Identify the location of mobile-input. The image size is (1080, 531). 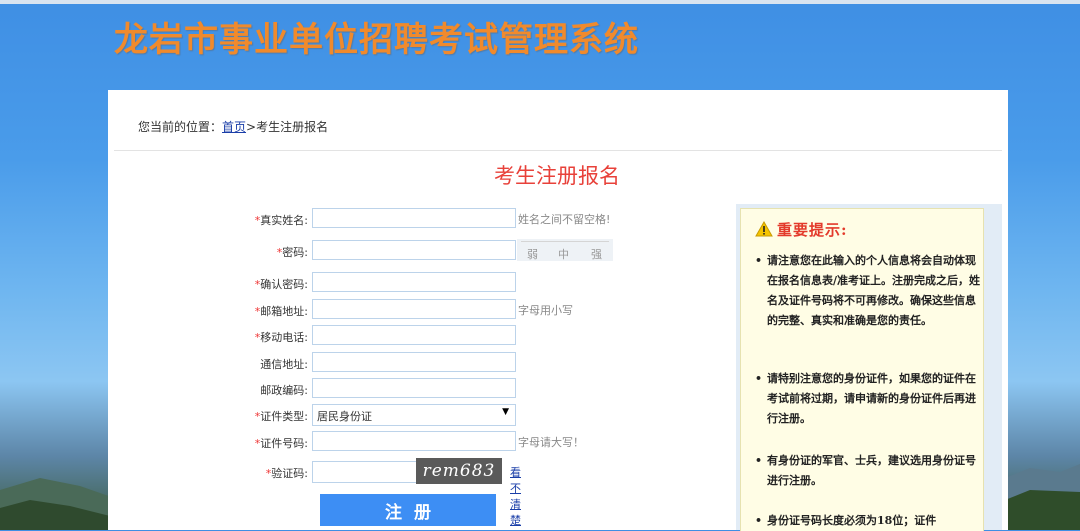
(414, 335).